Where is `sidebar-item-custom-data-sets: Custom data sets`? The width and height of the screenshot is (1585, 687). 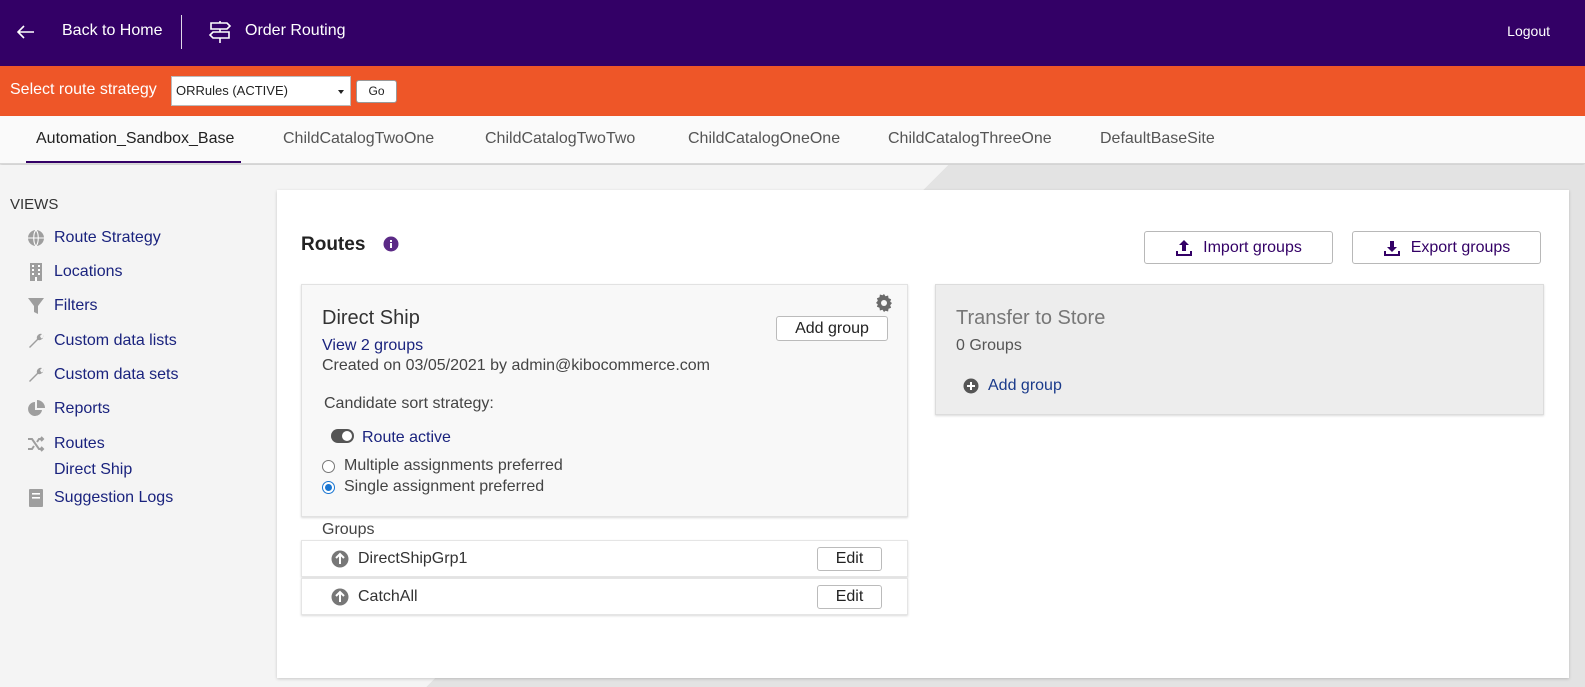 sidebar-item-custom-data-sets: Custom data sets is located at coordinates (102, 375).